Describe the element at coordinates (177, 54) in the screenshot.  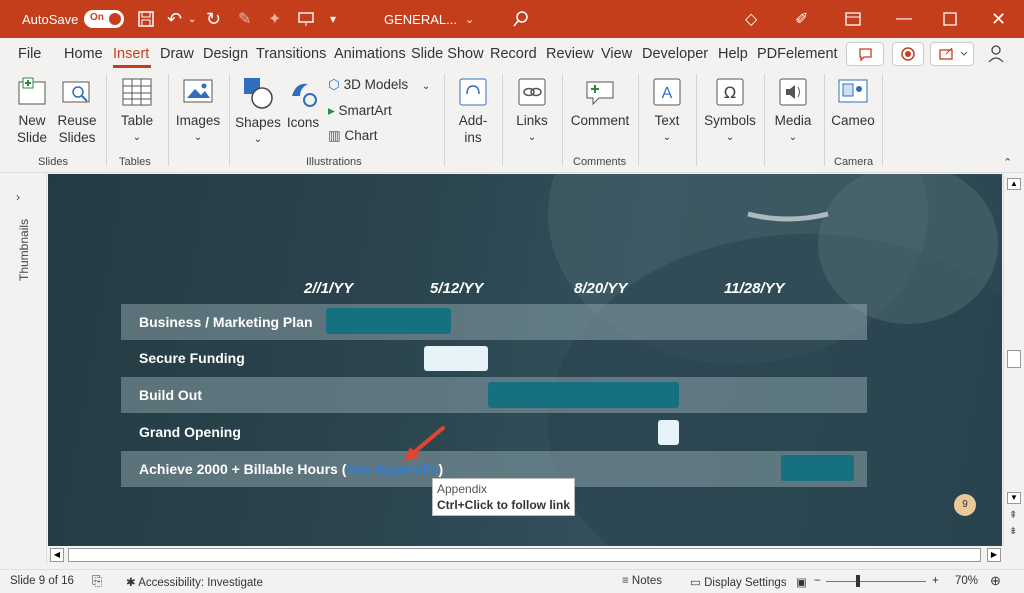
I see `tab-draw: Draw` at that location.